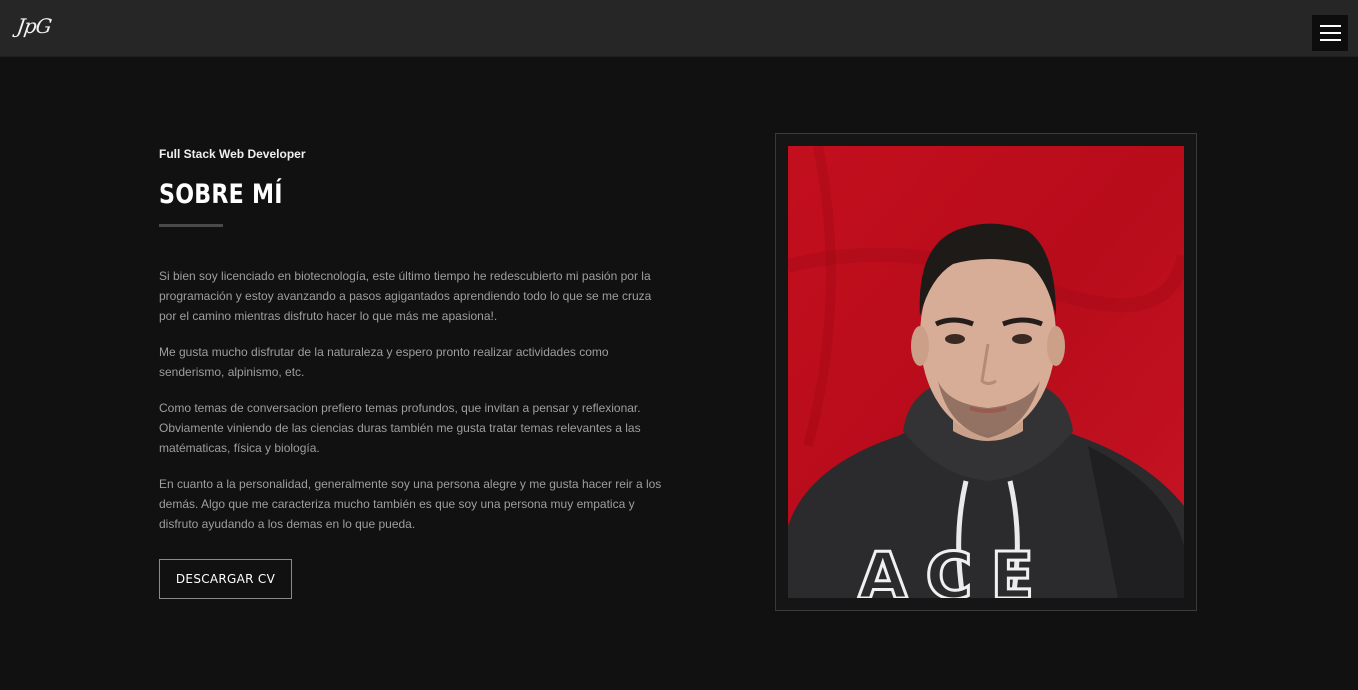 This screenshot has width=1358, height=690. Describe the element at coordinates (221, 194) in the screenshot. I see `about-title: SOBRE MÍ` at that location.